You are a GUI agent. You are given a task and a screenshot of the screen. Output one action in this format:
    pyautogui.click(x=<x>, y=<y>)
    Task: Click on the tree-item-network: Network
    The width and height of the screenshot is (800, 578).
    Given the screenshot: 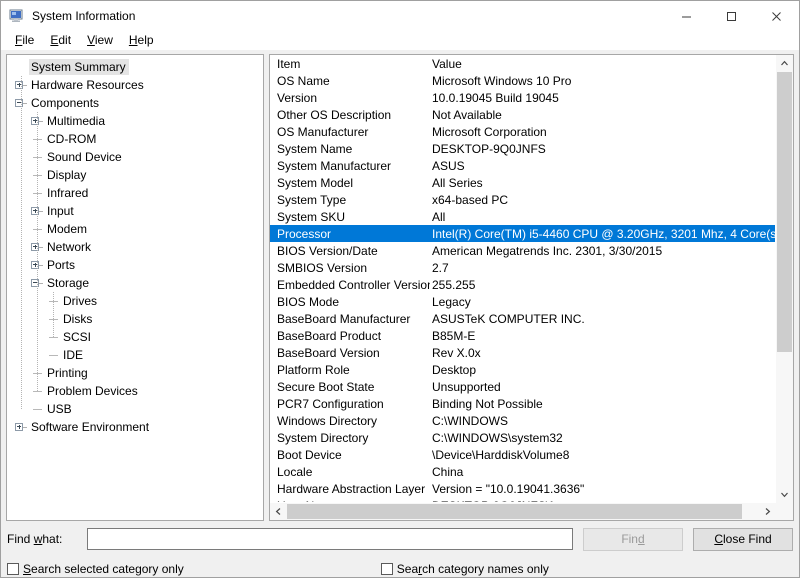 What is the action you would take?
    pyautogui.click(x=135, y=247)
    